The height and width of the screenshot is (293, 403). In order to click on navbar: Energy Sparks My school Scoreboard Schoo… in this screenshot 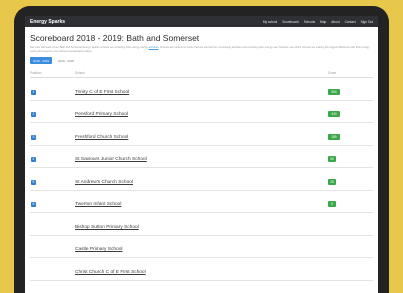, I will do `click(201, 21)`.